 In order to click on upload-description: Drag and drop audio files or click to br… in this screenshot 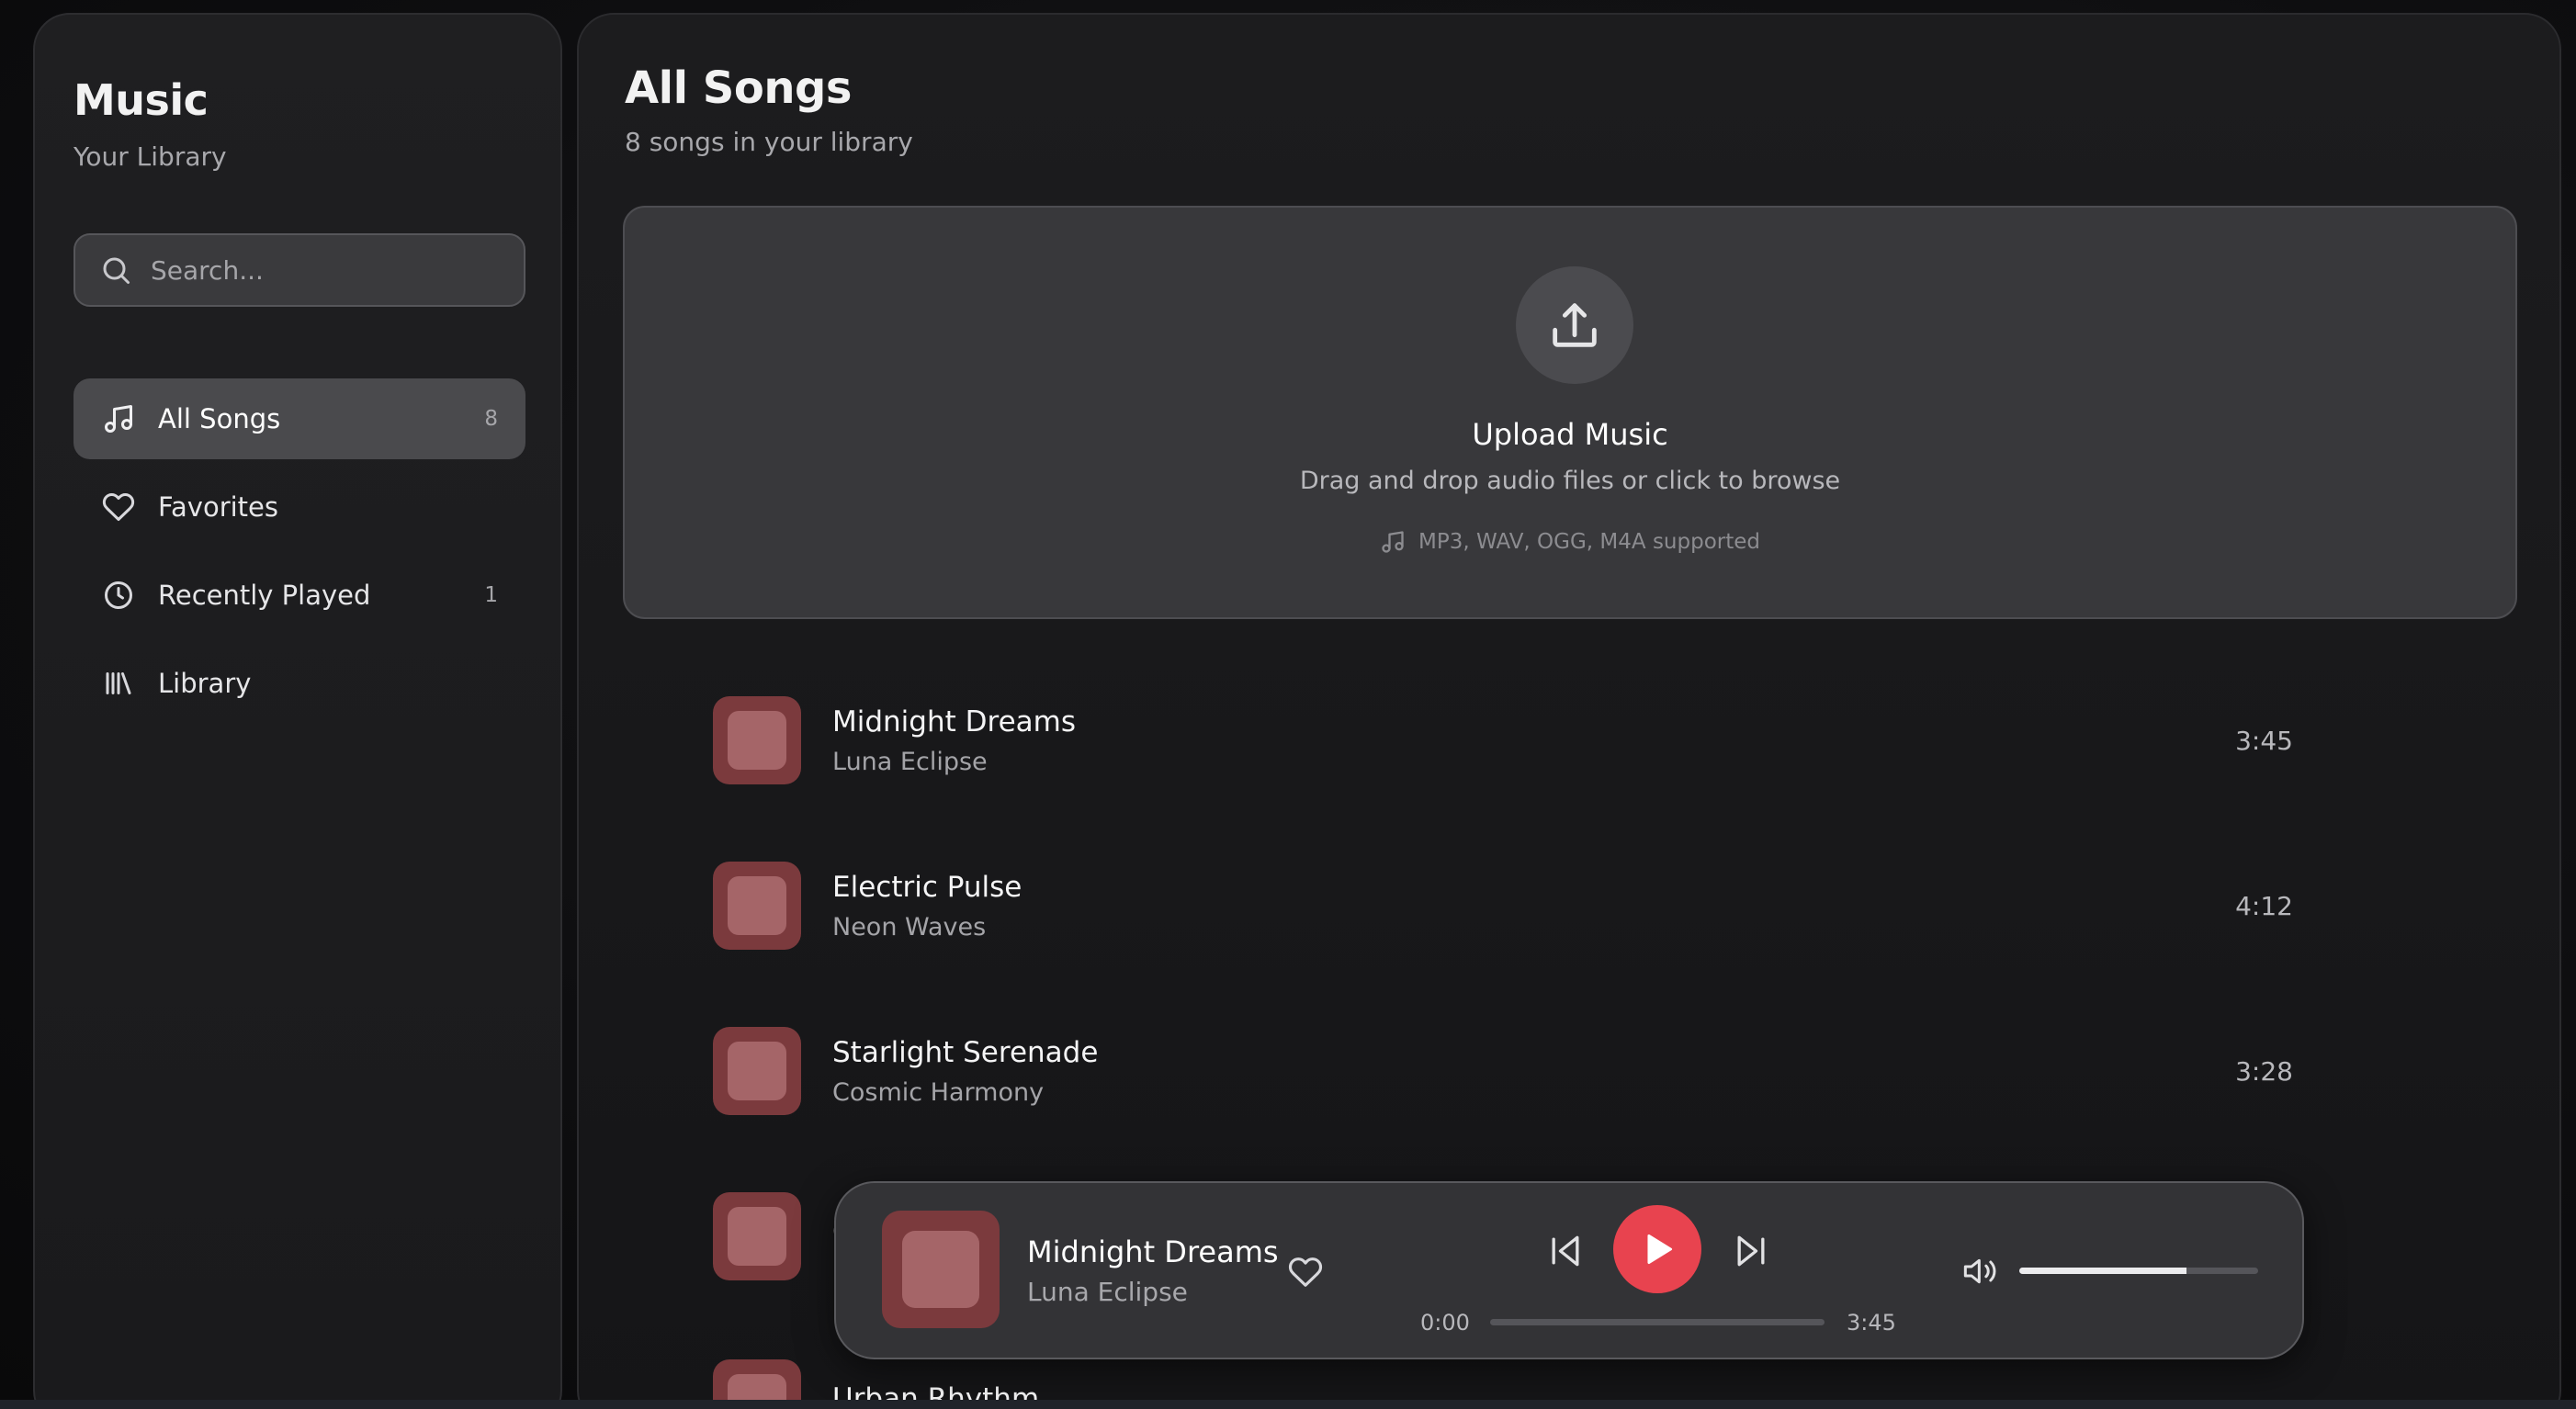, I will do `click(1570, 481)`.